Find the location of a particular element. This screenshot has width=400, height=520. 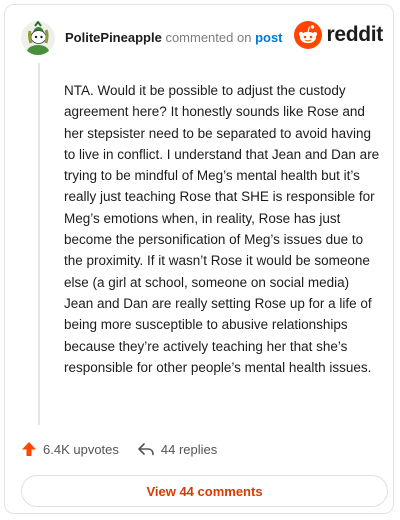

reply-button: 44 replies is located at coordinates (177, 449).